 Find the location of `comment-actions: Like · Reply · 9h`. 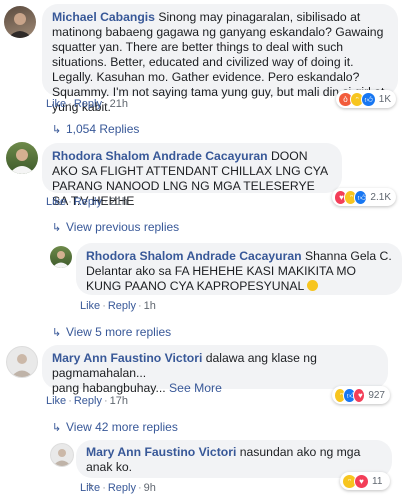

comment-actions: Like · Reply · 9h is located at coordinates (118, 488).